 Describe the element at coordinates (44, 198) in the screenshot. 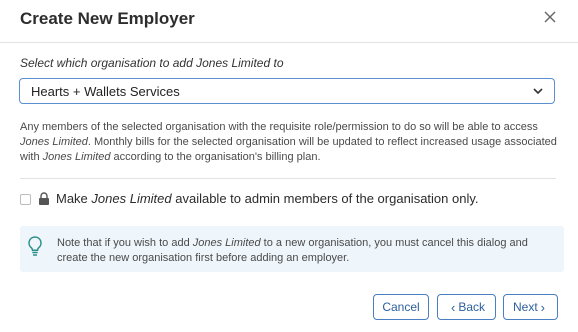

I see `lock-icon` at that location.